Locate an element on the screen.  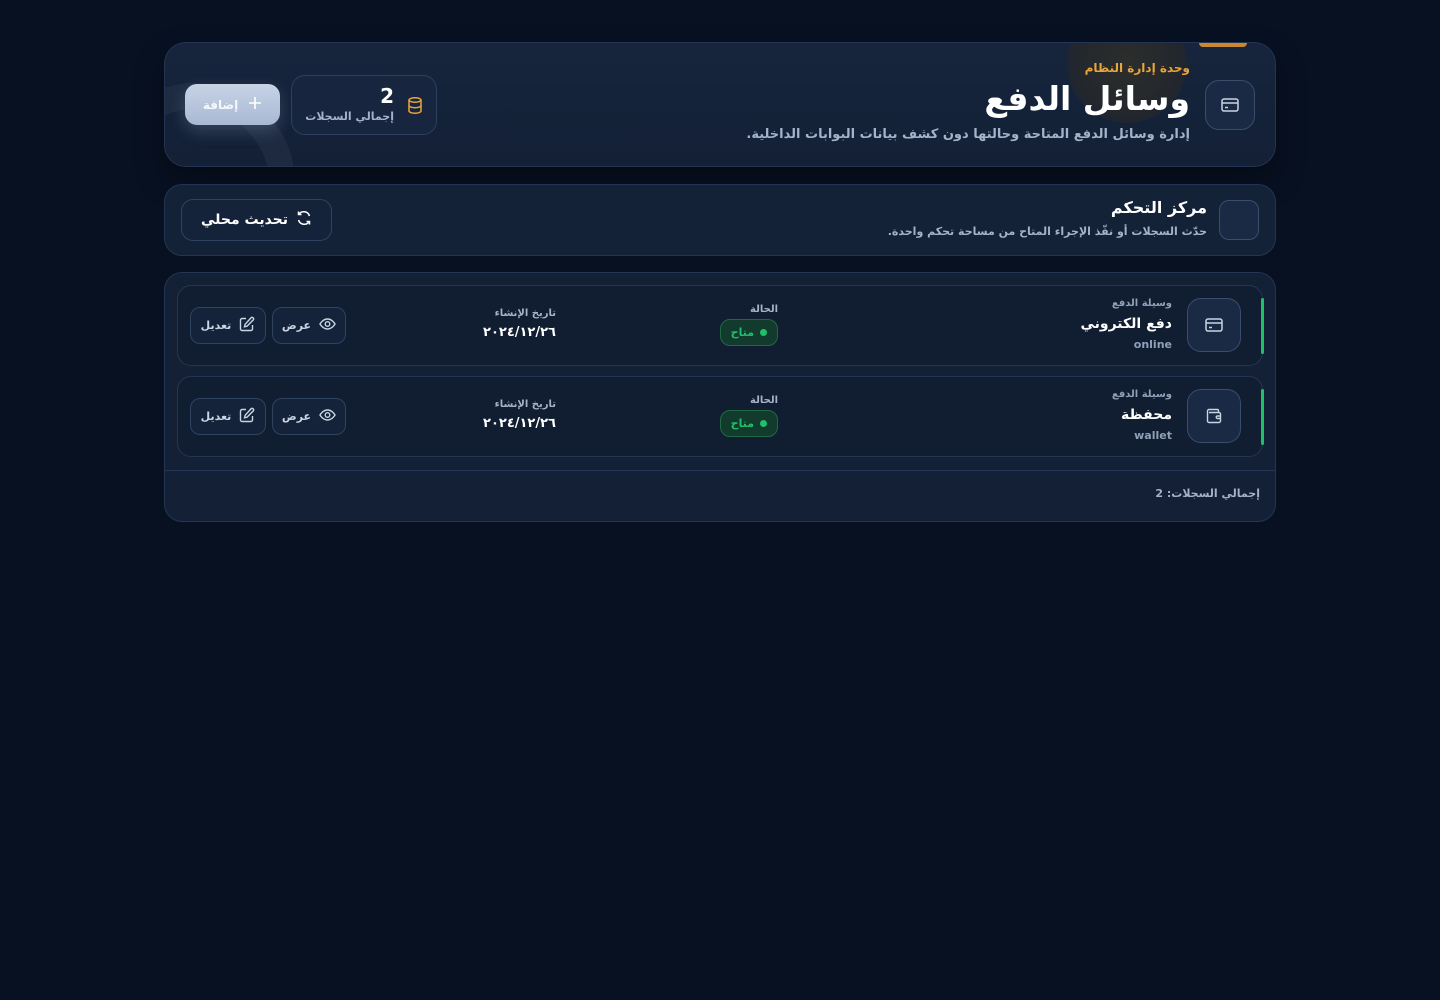
plus-icon is located at coordinates (255, 104).